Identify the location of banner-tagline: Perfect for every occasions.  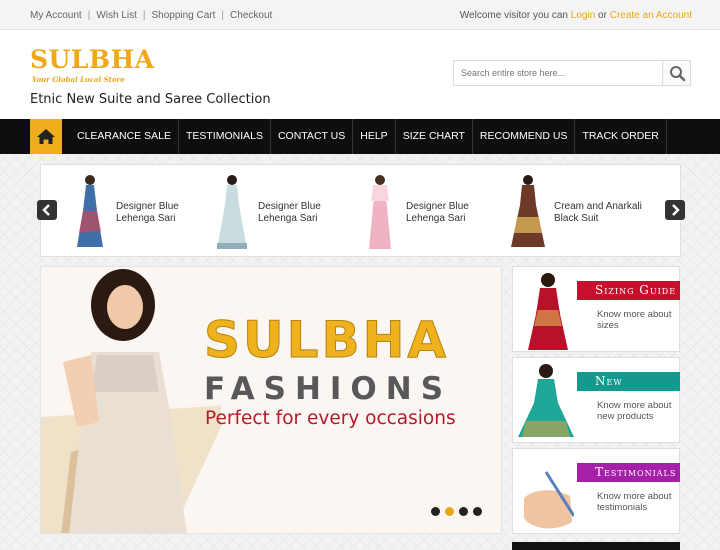
(330, 418).